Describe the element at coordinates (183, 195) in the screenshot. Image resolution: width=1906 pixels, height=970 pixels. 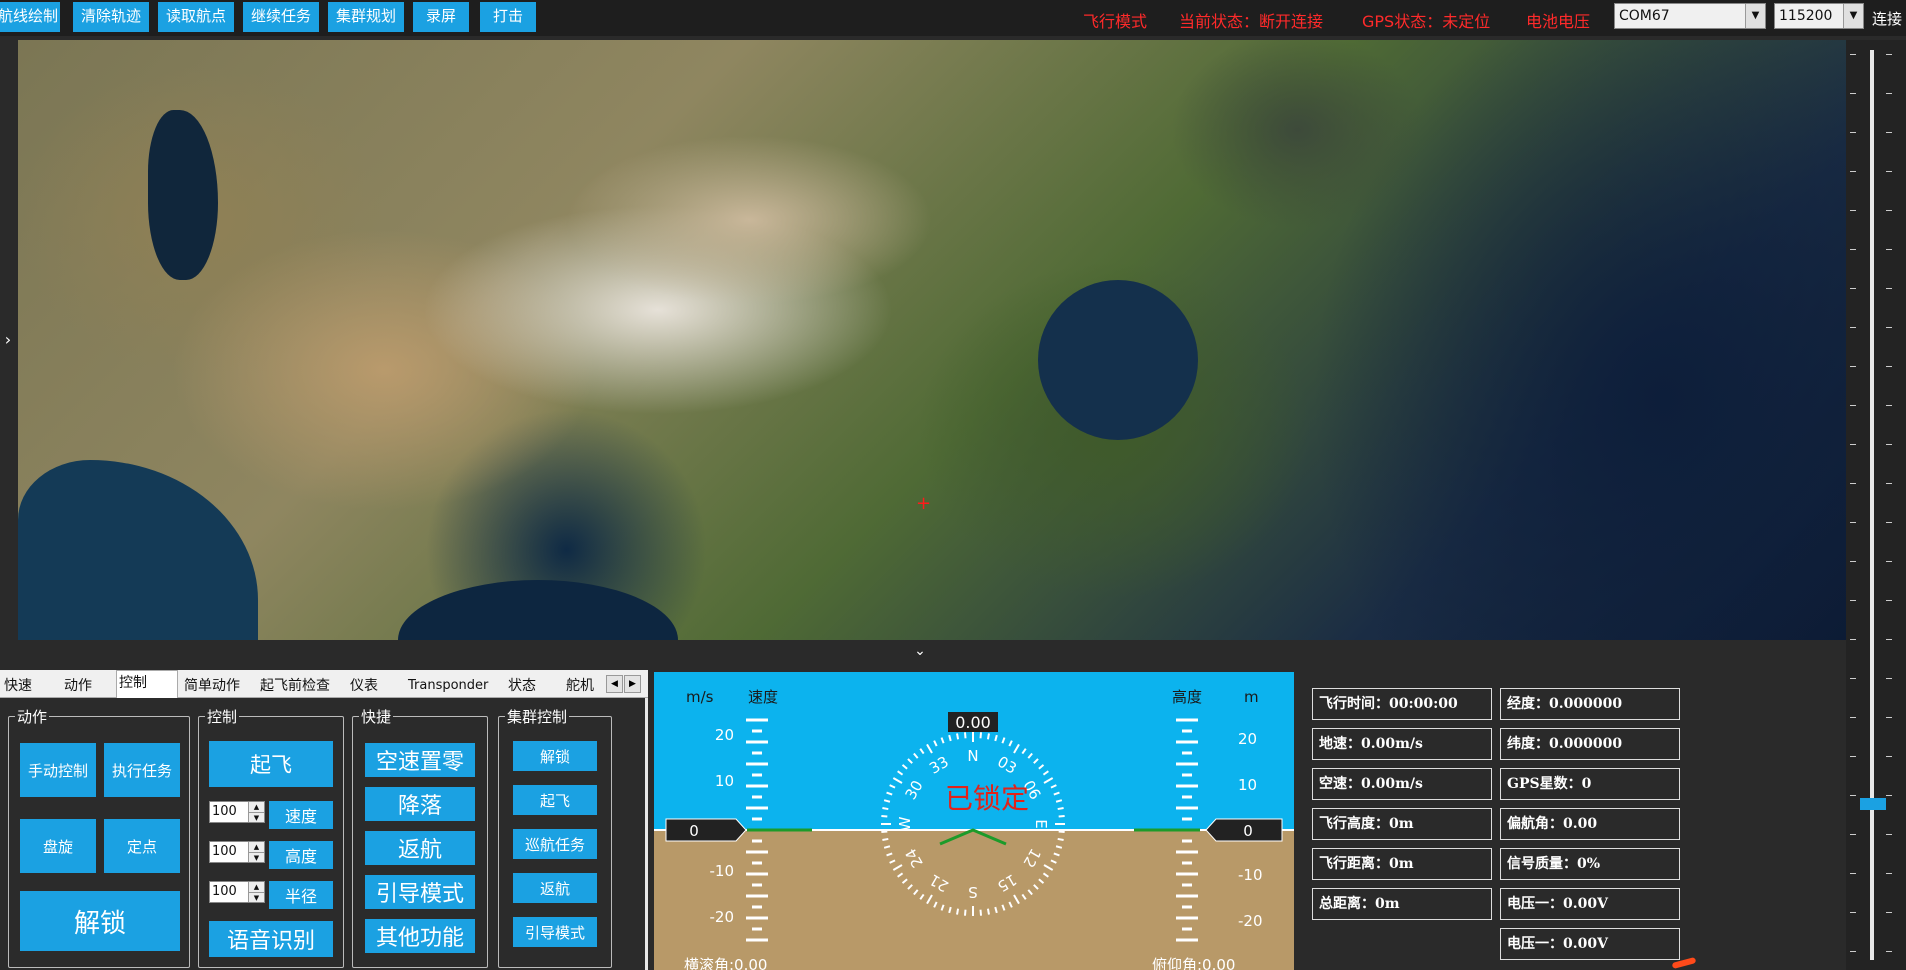
I see `caspian-sea` at that location.